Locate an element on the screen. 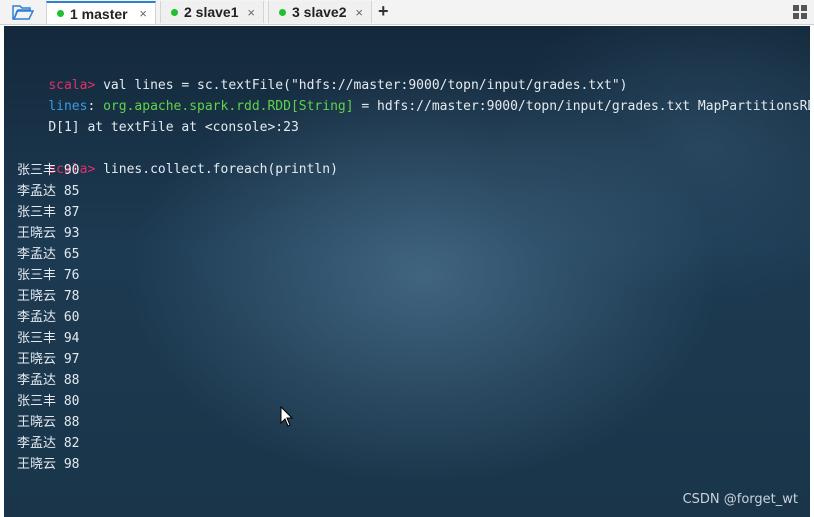 The height and width of the screenshot is (517, 814). tab-label: 3 slave2 is located at coordinates (319, 12).